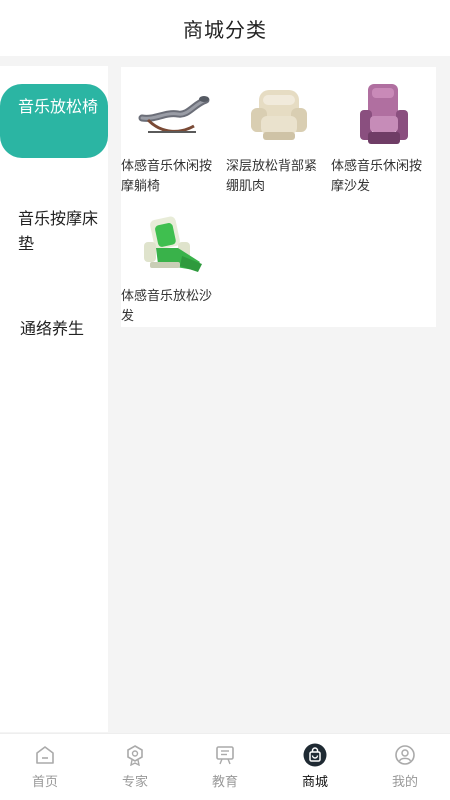 This screenshot has height=800, width=450. What do you see at coordinates (315, 755) in the screenshot?
I see `shopping-bag-icon` at bounding box center [315, 755].